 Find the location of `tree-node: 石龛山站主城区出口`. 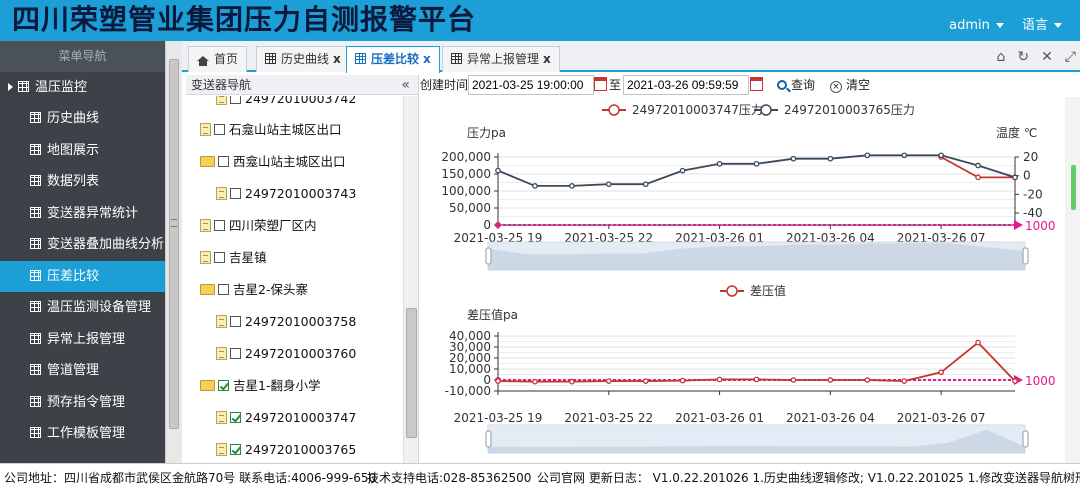

tree-node: 石龛山站主城区出口 is located at coordinates (271, 130).